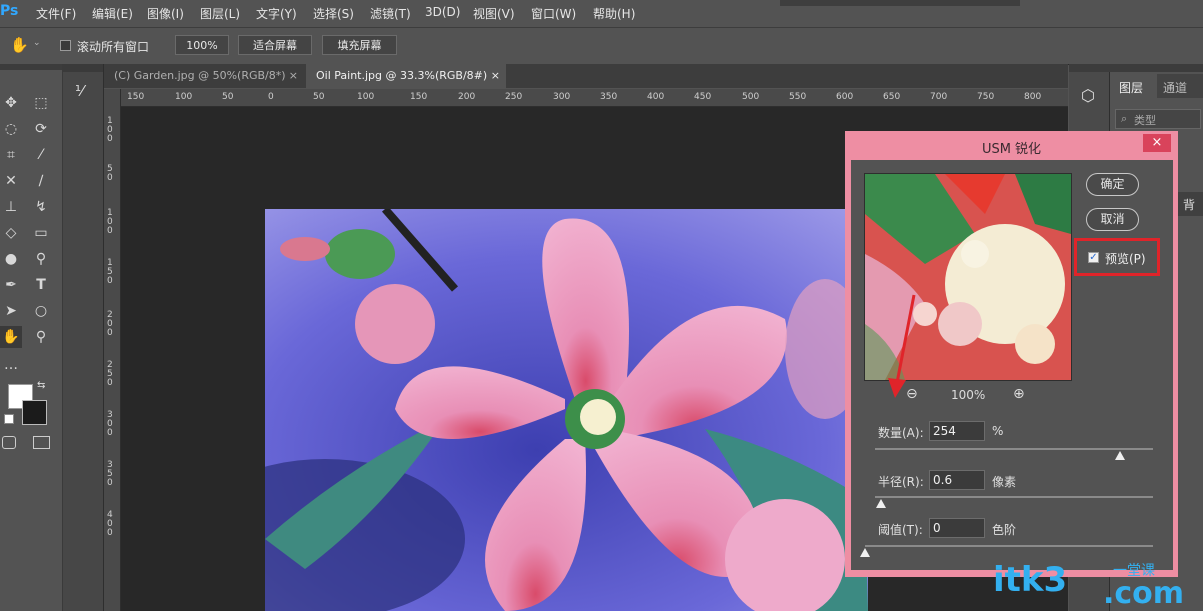 The height and width of the screenshot is (611, 1203). What do you see at coordinates (1093, 257) in the screenshot?
I see `preview-checkbox: ✓` at bounding box center [1093, 257].